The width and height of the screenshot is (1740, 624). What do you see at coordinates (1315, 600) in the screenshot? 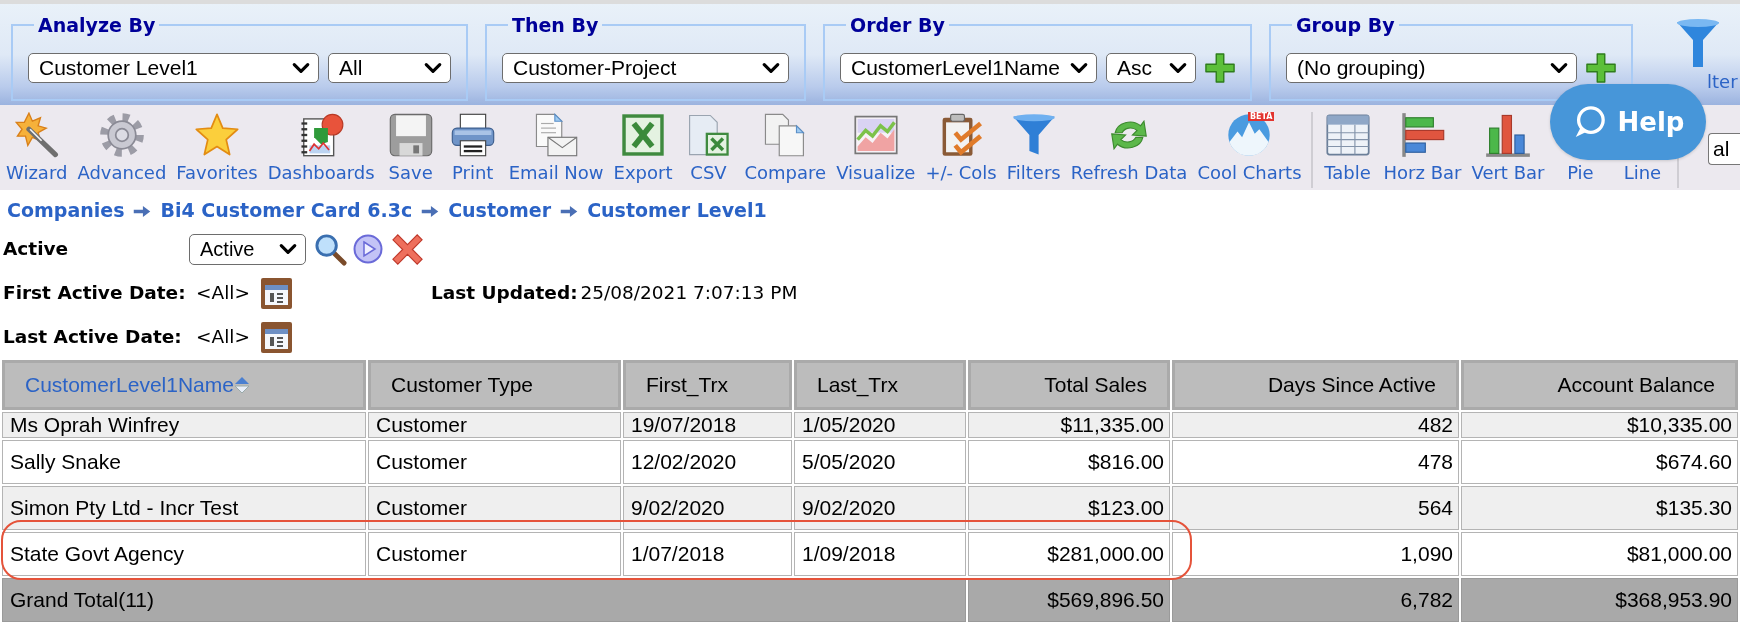
I see `table-cell: 6,782` at bounding box center [1315, 600].